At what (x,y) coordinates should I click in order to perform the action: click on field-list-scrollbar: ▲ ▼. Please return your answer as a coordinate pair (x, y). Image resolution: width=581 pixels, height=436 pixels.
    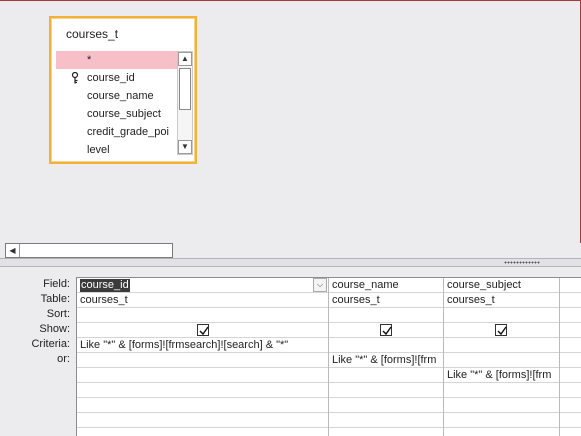
    Looking at the image, I should click on (185, 103).